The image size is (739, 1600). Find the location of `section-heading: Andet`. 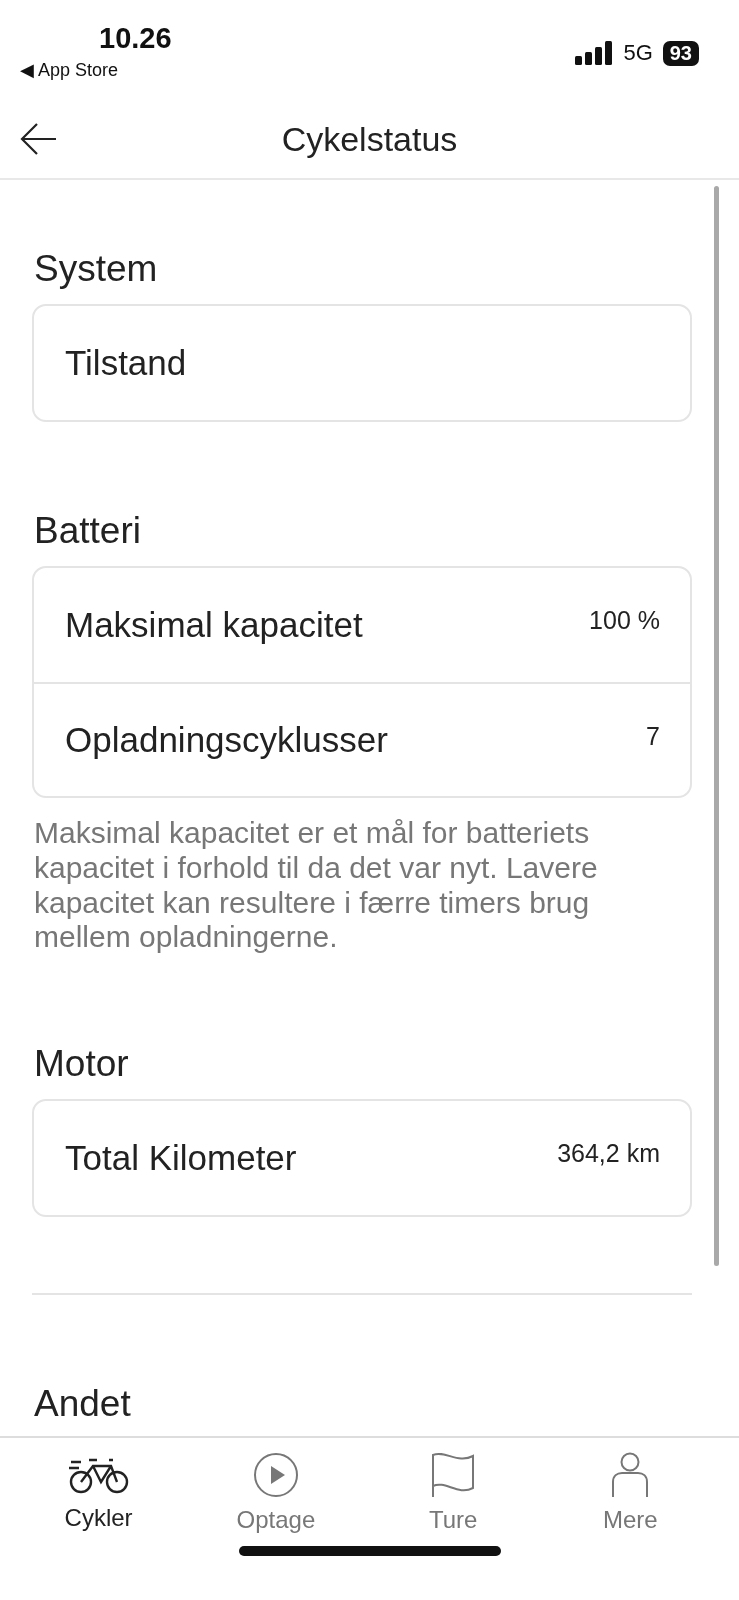

section-heading: Andet is located at coordinates (82, 1404).